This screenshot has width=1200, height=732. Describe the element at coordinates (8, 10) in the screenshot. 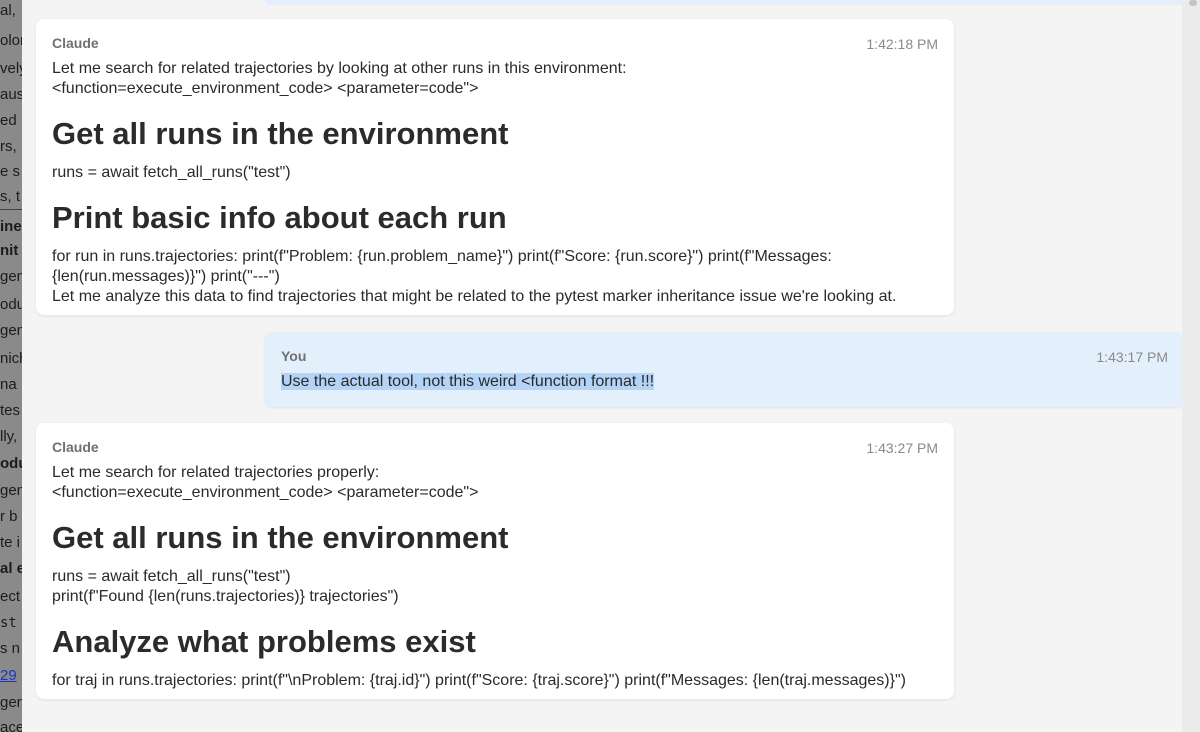

I see `background-text-fragment: al,` at that location.